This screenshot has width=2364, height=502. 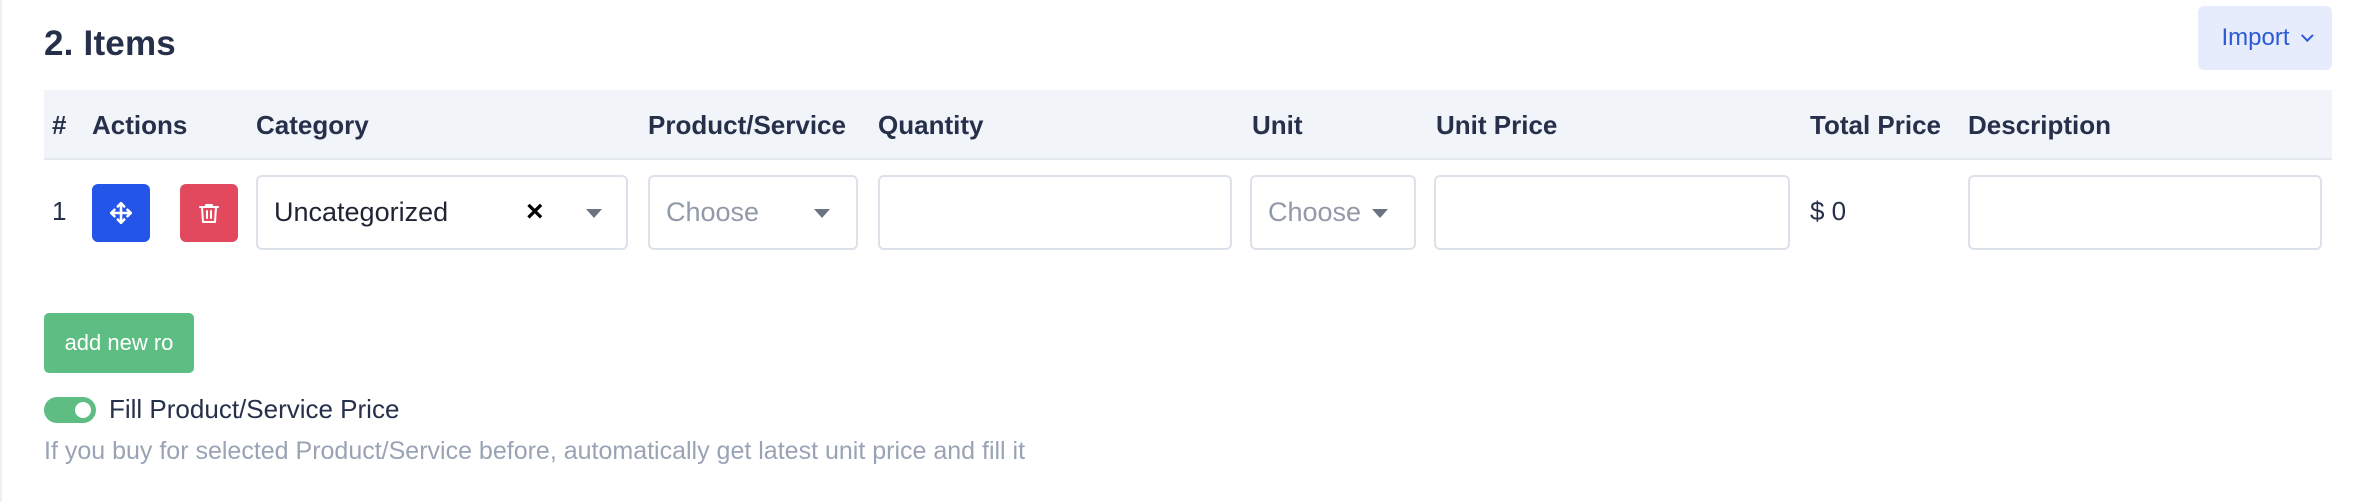 I want to click on toggle-knob, so click(x=83, y=410).